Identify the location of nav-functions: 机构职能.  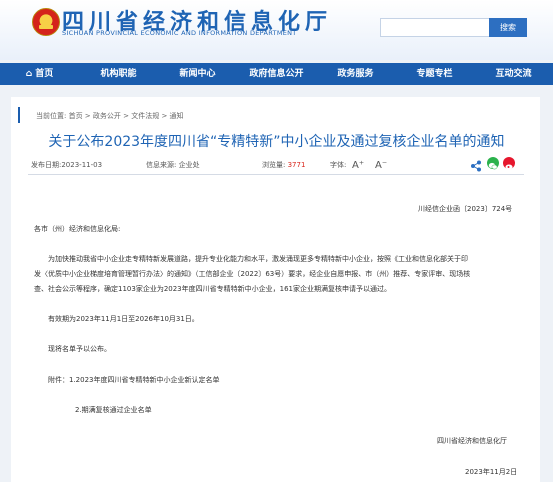
(118, 74).